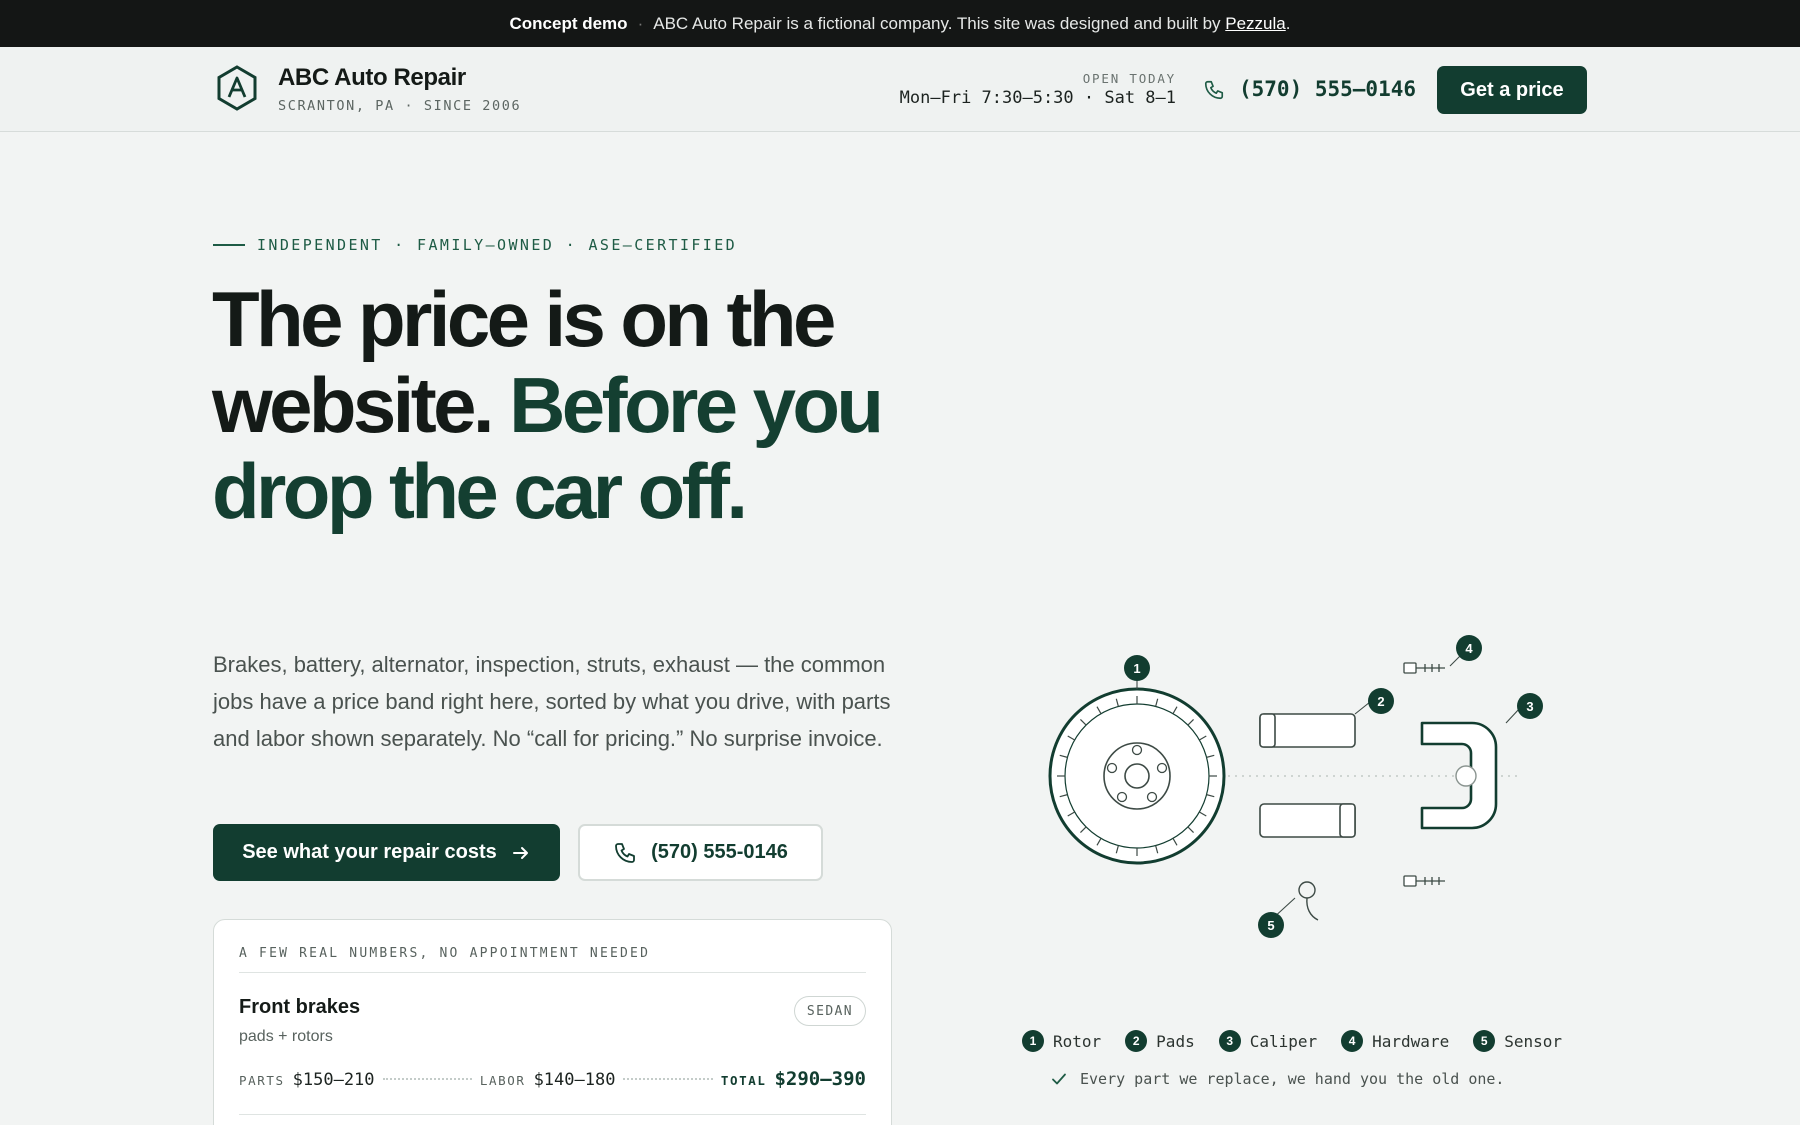 The width and height of the screenshot is (1800, 1125). Describe the element at coordinates (1288, 23) in the screenshot. I see `banner-end: .` at that location.